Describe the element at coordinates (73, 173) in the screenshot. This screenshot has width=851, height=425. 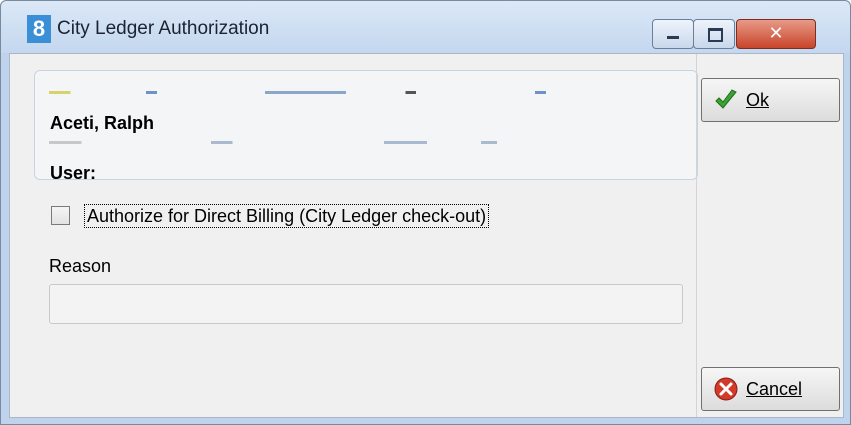
I see `user-label: User:` at that location.